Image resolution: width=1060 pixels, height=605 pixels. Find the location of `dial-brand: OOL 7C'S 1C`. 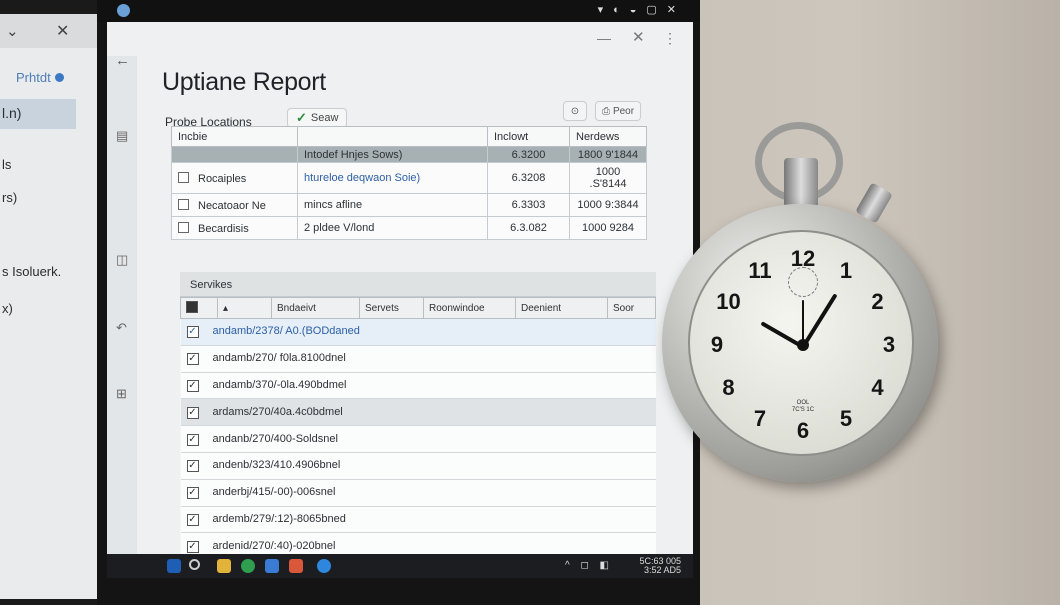

dial-brand: OOL 7C'S 1C is located at coordinates (803, 407).